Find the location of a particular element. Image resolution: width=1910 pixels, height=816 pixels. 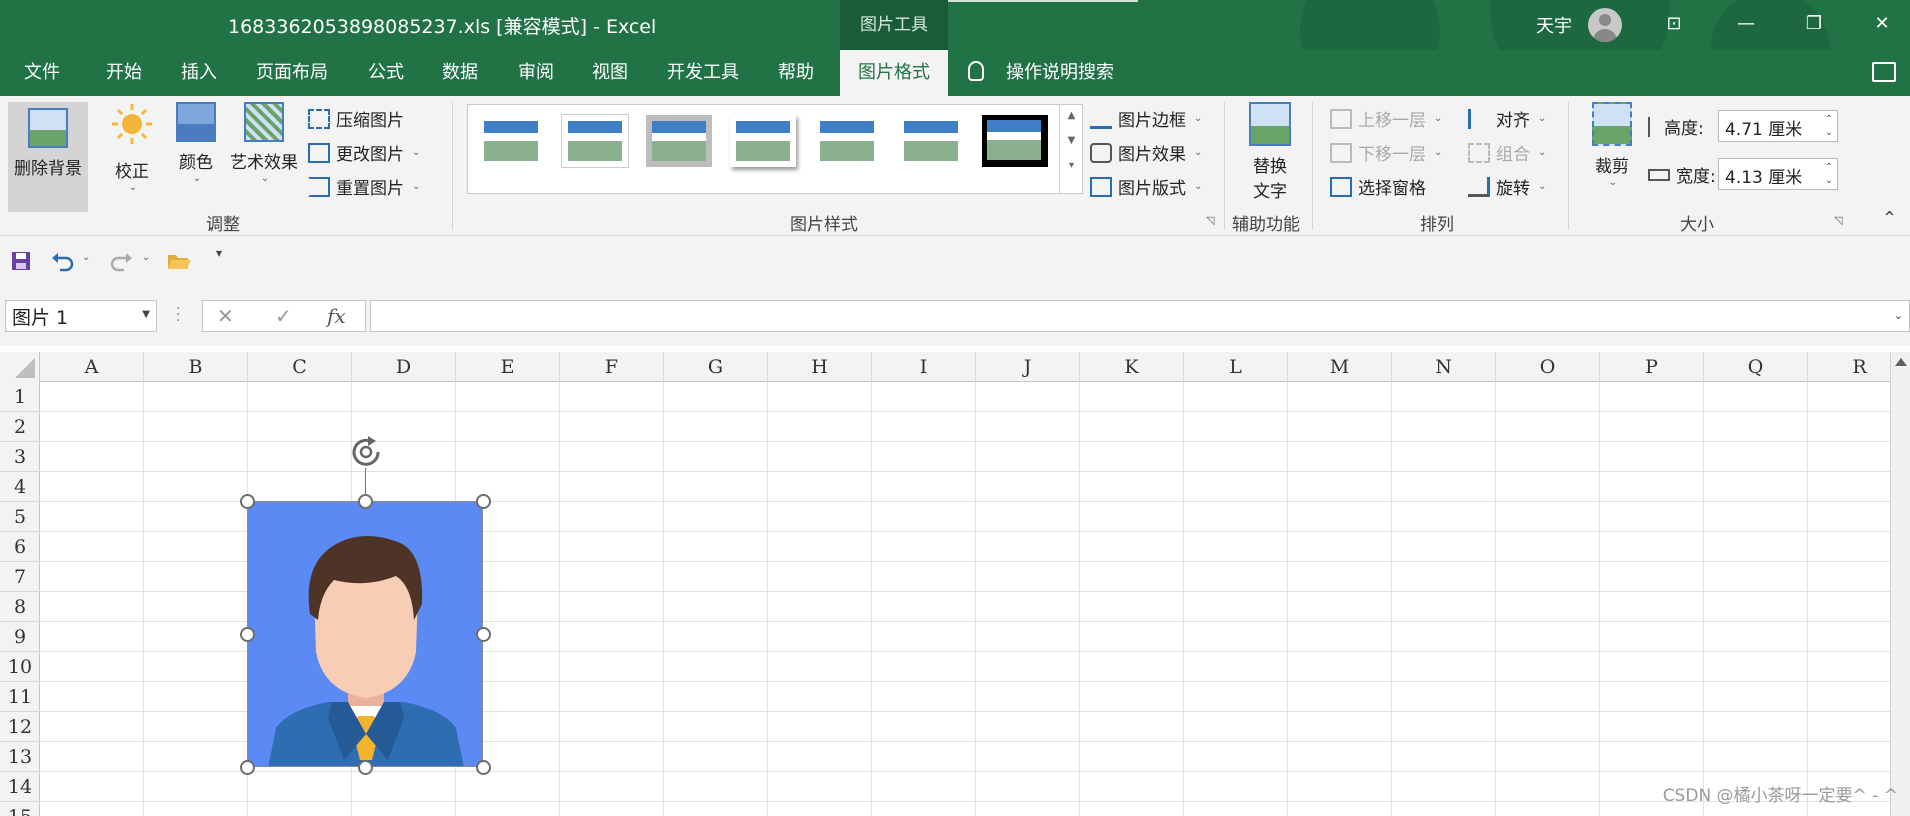

column-header: H is located at coordinates (820, 367).